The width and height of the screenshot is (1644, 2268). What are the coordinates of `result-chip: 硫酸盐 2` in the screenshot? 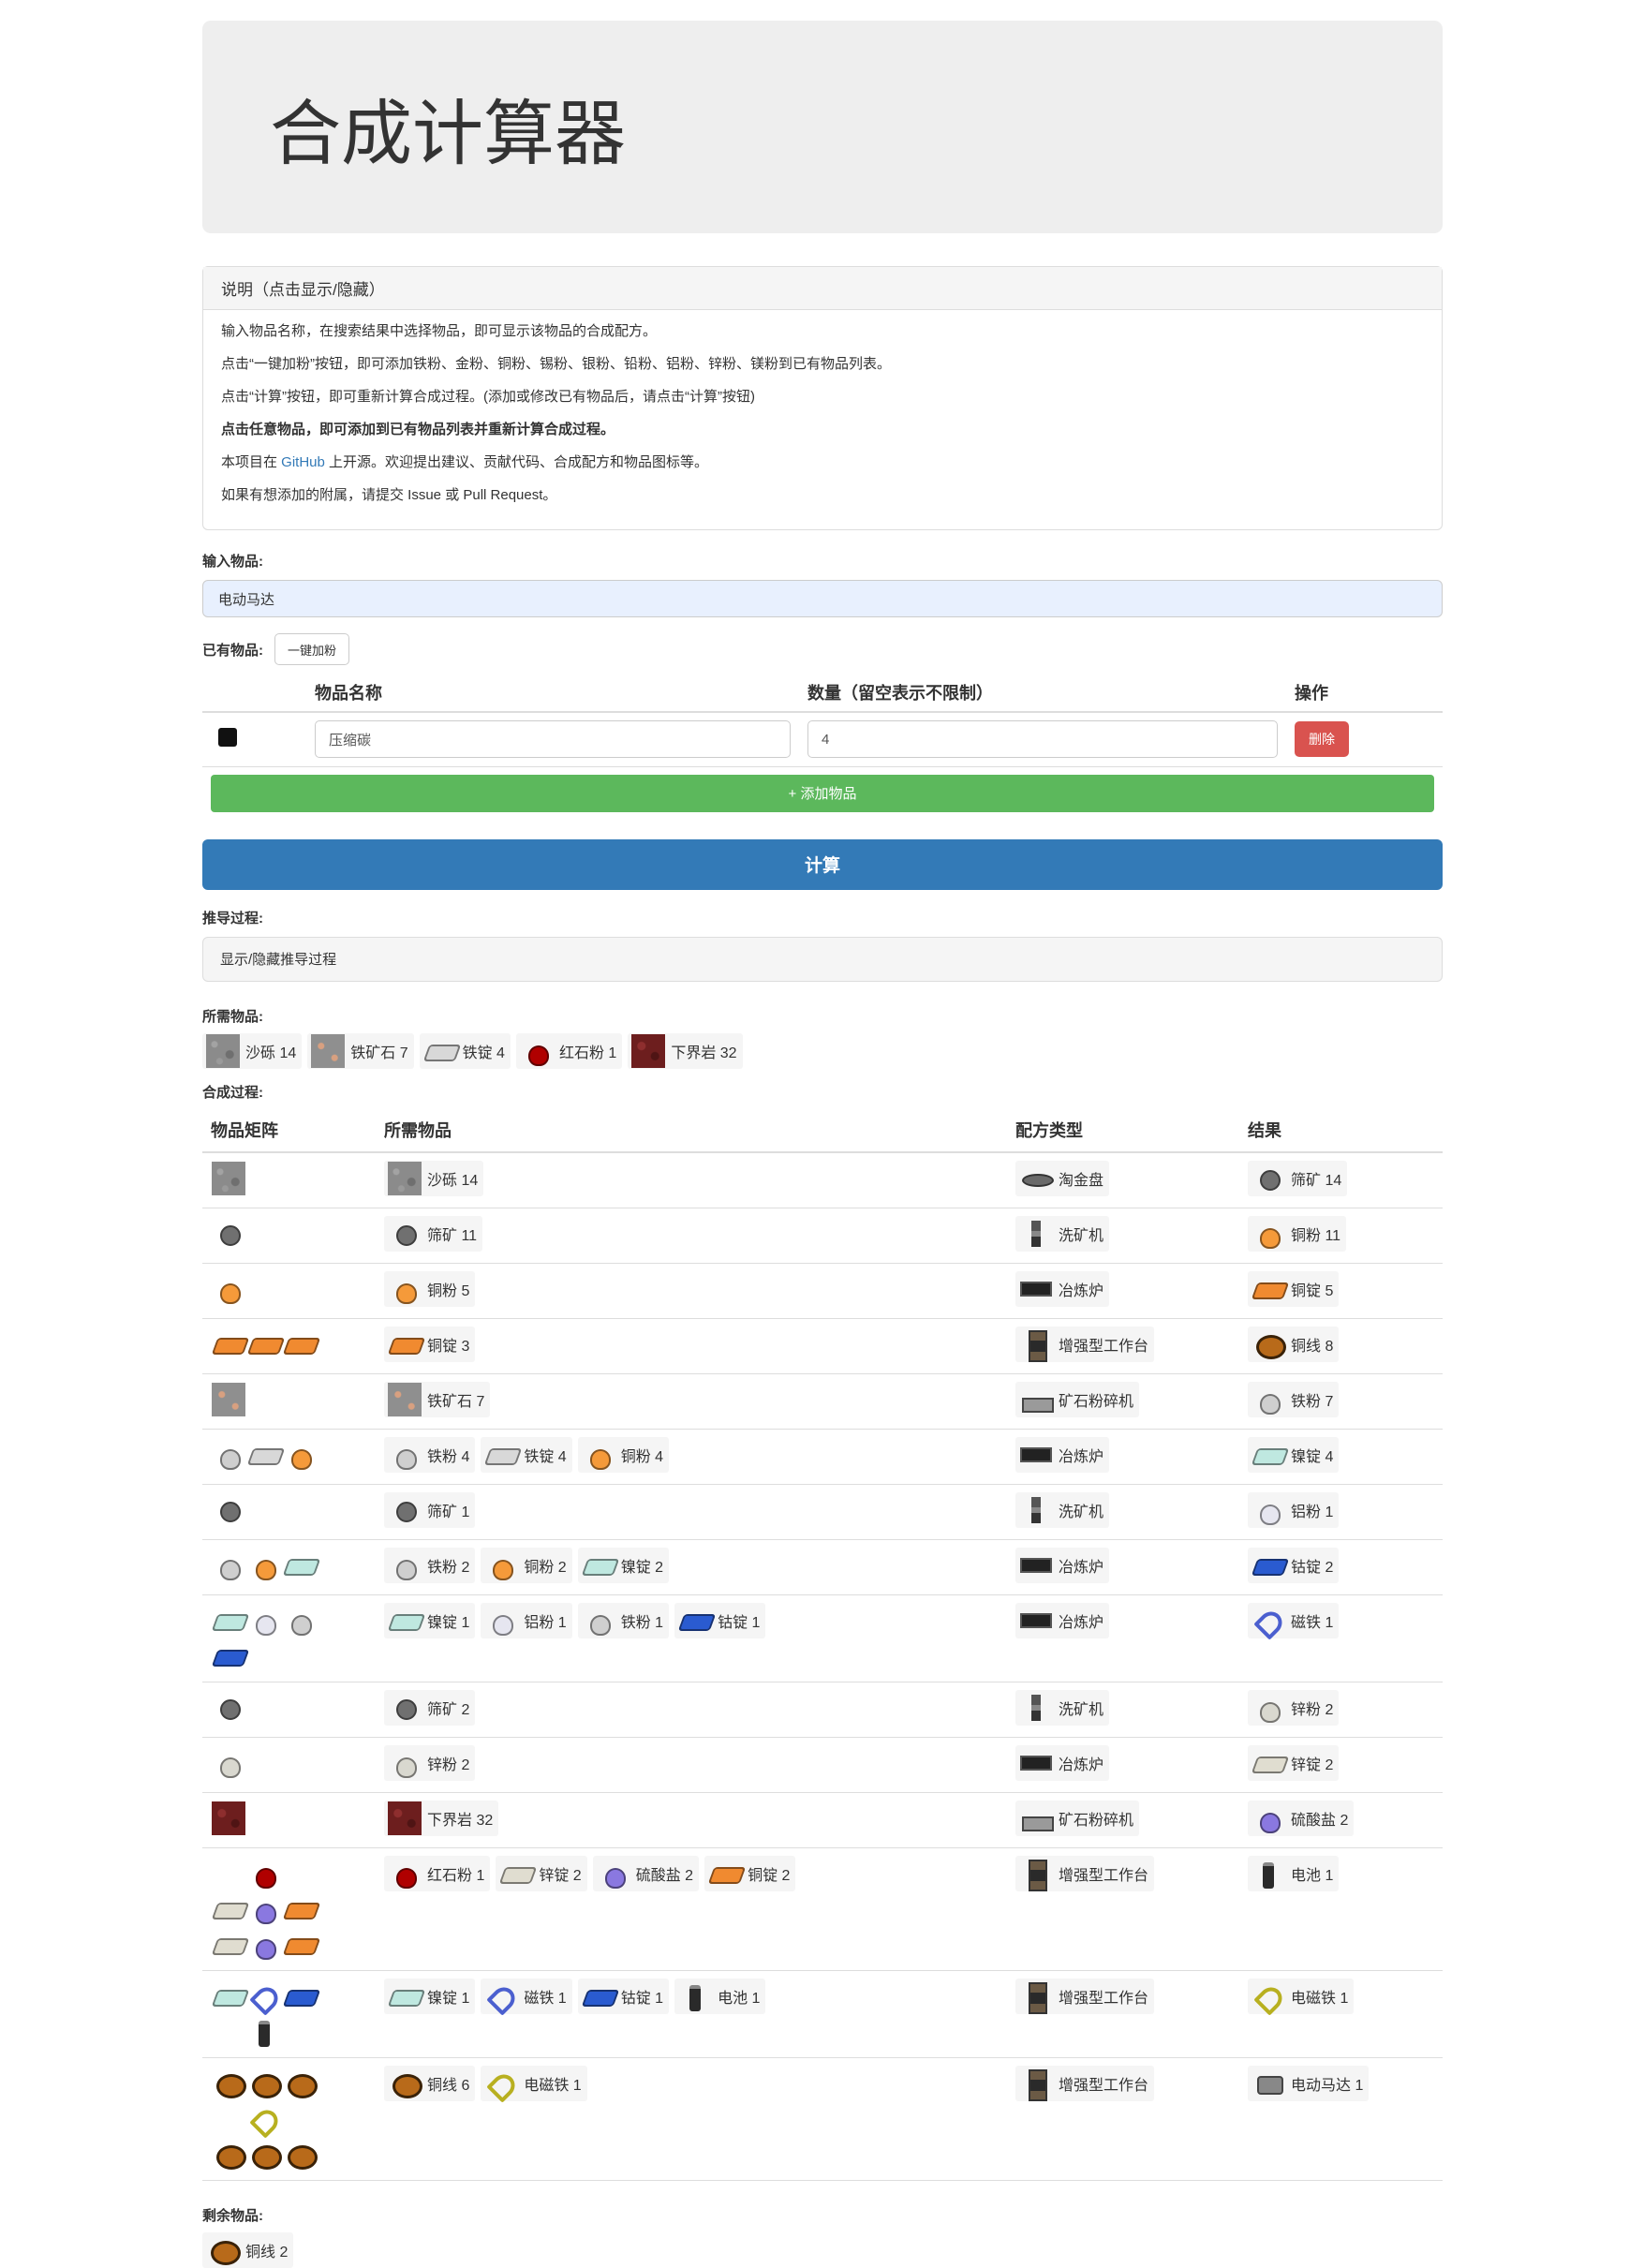 It's located at (1301, 1818).